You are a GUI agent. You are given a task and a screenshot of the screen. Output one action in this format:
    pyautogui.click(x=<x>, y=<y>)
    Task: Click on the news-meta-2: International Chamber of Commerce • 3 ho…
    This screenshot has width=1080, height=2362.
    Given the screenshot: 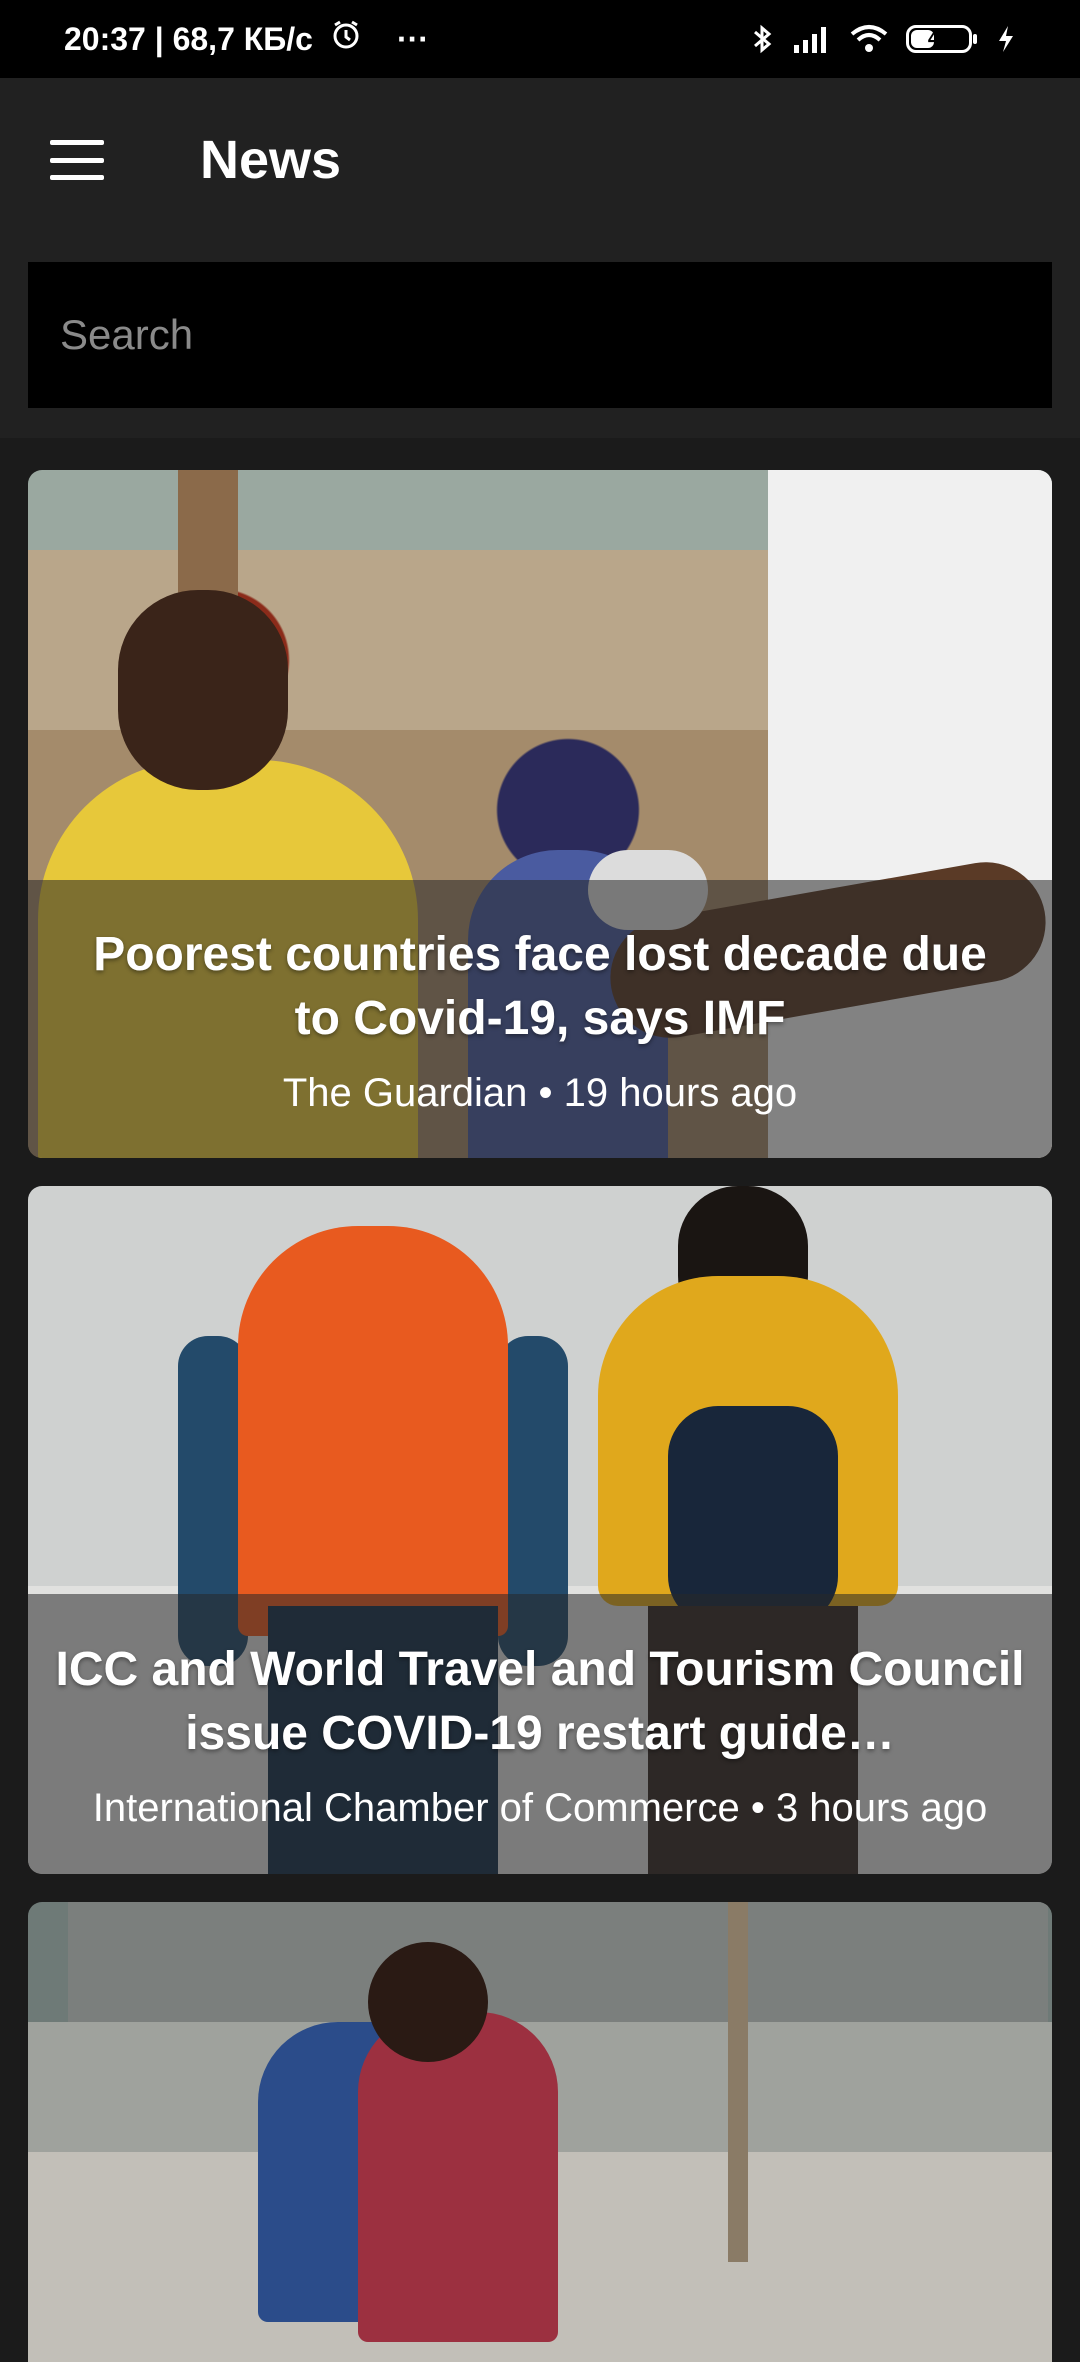 What is the action you would take?
    pyautogui.click(x=540, y=1807)
    